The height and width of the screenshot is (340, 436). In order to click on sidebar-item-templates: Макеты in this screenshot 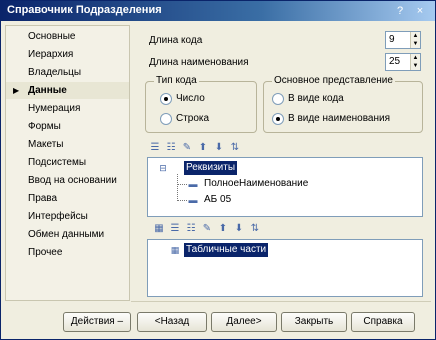, I will do `click(67, 144)`.